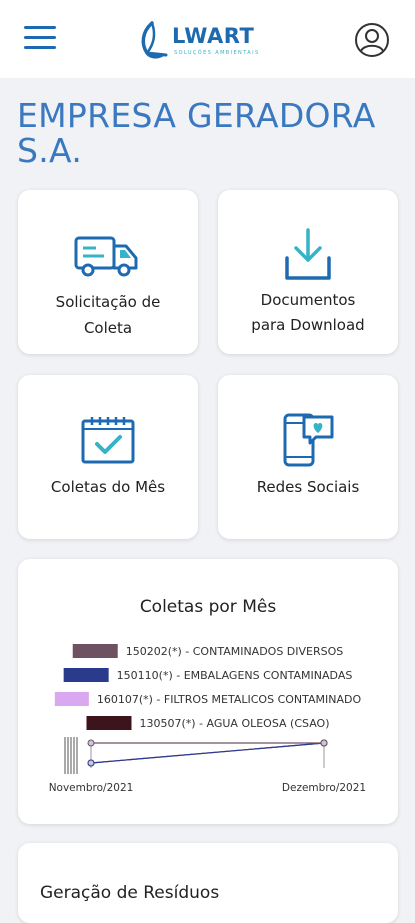 This screenshot has width=415, height=923. I want to click on tile-coletas-mes: Coletas do Mês, so click(108, 457).